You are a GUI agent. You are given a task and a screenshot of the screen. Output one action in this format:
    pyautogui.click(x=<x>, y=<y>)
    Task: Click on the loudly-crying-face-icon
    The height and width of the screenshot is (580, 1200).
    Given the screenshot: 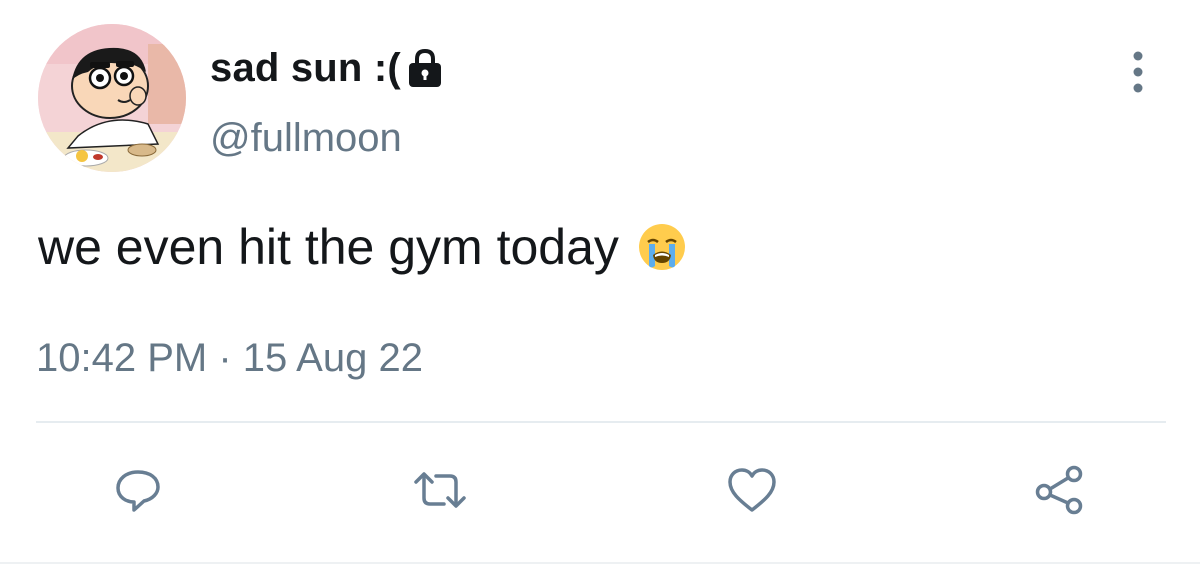 What is the action you would take?
    pyautogui.click(x=662, y=247)
    